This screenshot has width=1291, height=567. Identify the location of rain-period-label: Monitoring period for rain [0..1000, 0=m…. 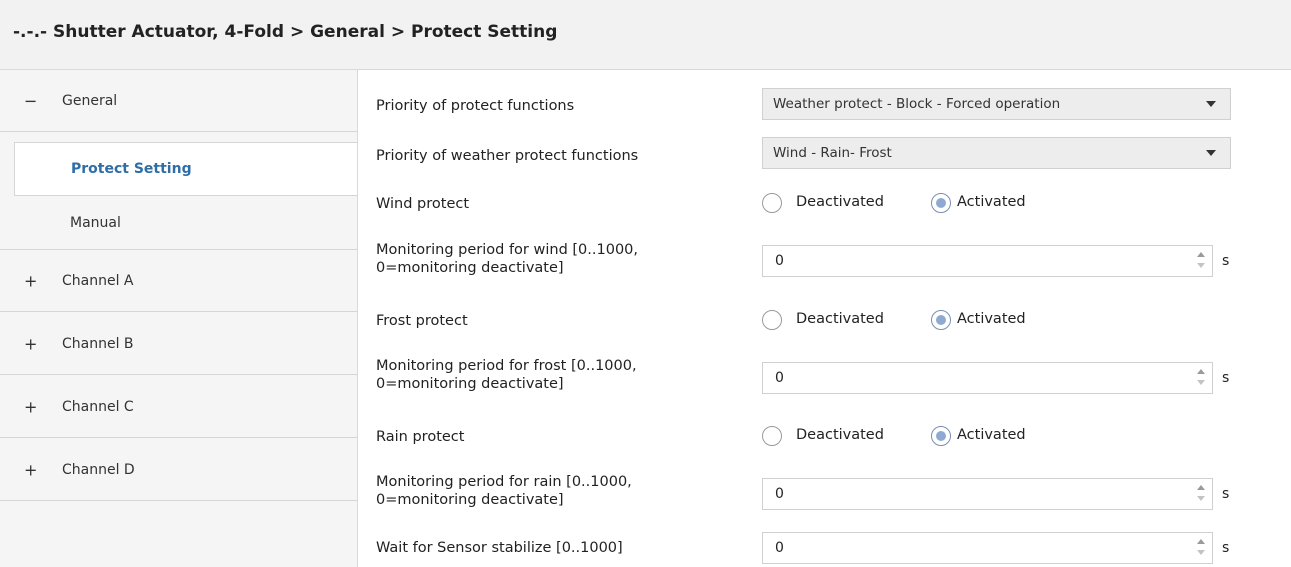
(504, 491).